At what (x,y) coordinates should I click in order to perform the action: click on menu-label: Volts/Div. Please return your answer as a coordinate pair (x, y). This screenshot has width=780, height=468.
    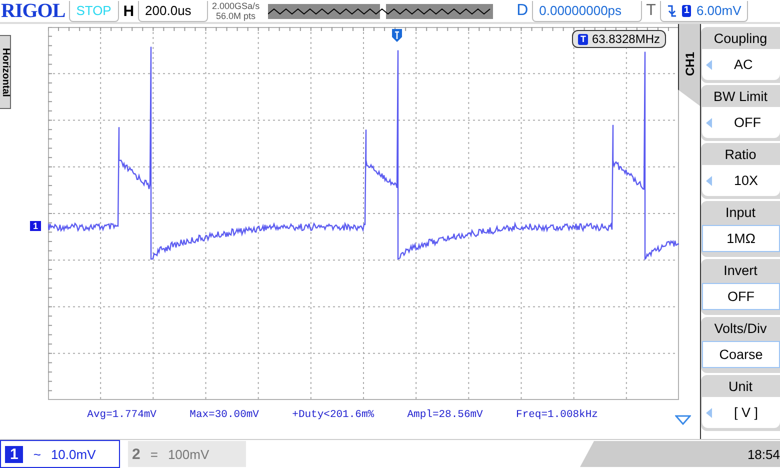
    Looking at the image, I should click on (740, 329).